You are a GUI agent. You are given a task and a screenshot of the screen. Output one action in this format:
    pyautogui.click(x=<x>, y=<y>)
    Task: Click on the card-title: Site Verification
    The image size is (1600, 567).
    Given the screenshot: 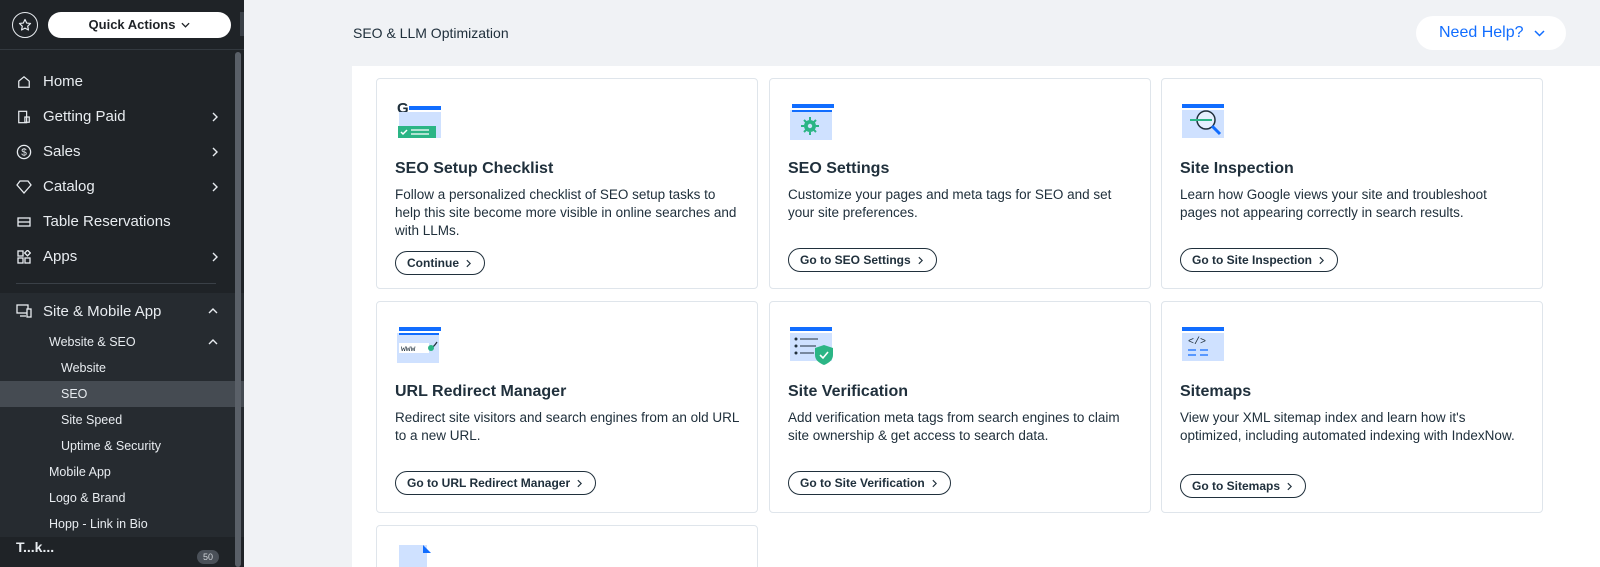 What is the action you would take?
    pyautogui.click(x=848, y=391)
    